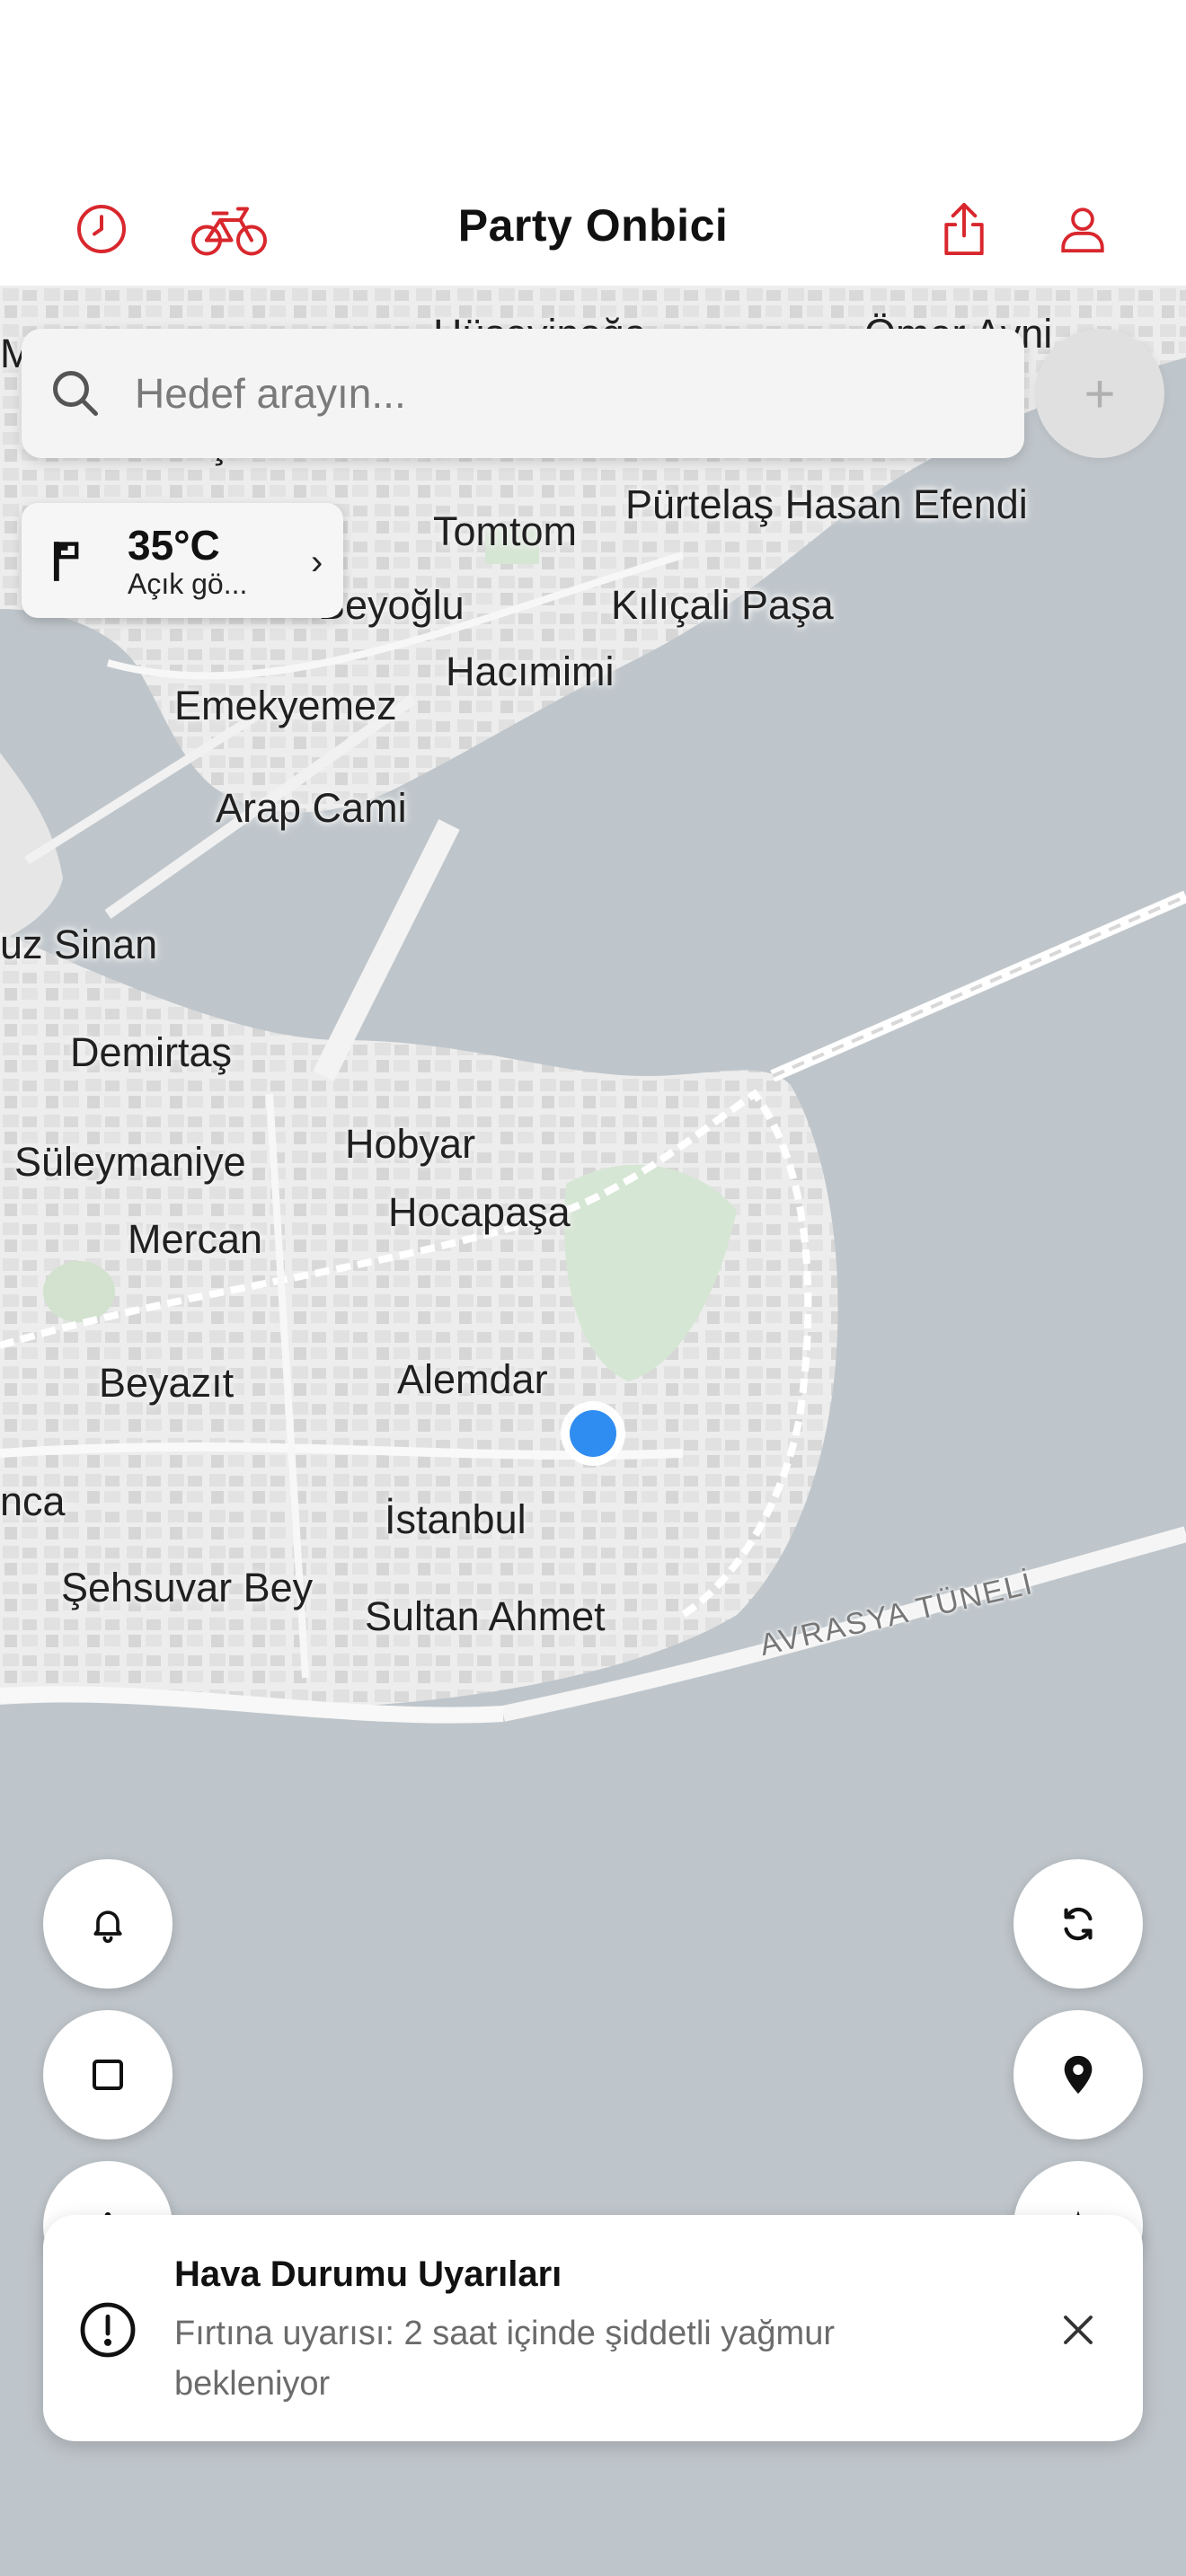  I want to click on share-icon, so click(964, 229).